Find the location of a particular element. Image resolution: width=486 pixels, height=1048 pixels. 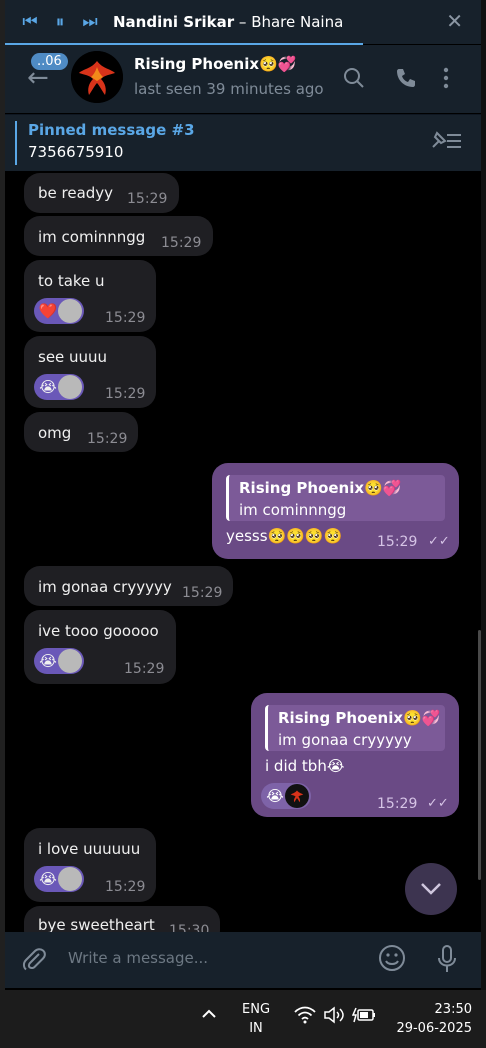

message-time: 15:30 is located at coordinates (189, 927).